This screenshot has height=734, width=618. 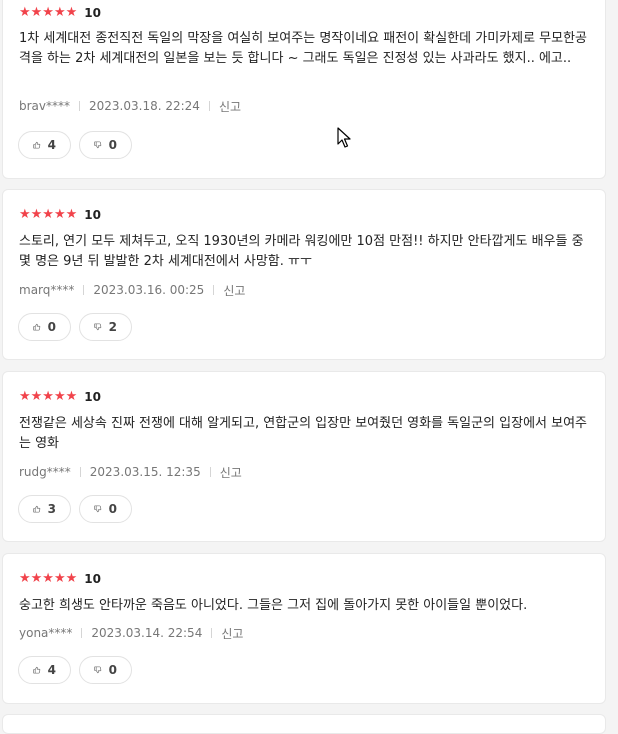 I want to click on review-meta: yona**** 2023.03.14. 22:54 신고, so click(x=131, y=633).